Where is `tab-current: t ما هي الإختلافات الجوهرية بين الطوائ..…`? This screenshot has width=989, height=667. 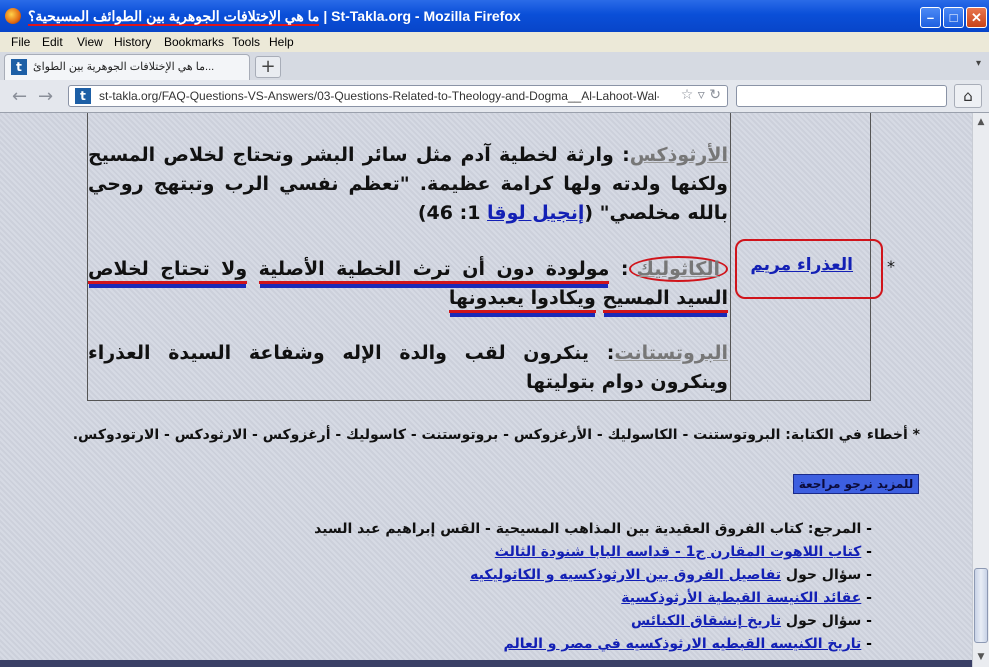
tab-current: t ما هي الإختلافات الجوهرية بين الطوائ..… is located at coordinates (127, 67).